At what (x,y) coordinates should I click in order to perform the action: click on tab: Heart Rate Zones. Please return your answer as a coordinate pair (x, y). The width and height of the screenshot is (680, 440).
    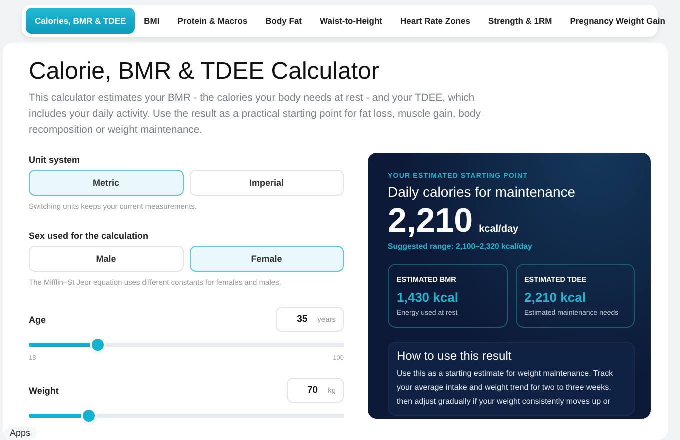
    Looking at the image, I should click on (436, 21).